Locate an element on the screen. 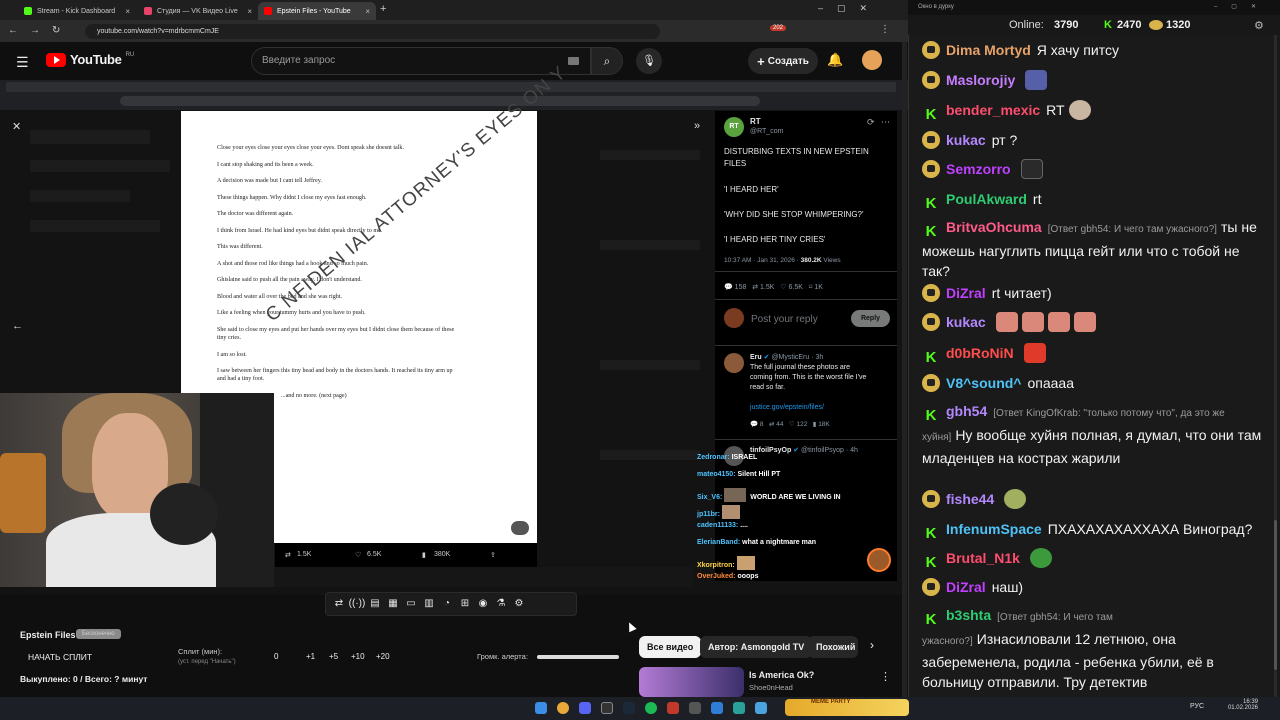 This screenshot has height=720, width=1280. theater-icon: ▥ is located at coordinates (429, 604).